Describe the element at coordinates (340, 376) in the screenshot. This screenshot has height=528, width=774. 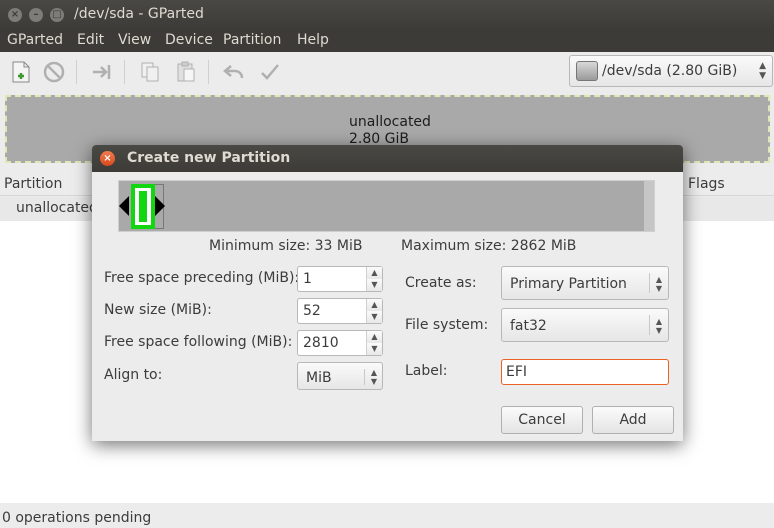
I see `align-to-combo: MiB ▲ ▼` at that location.